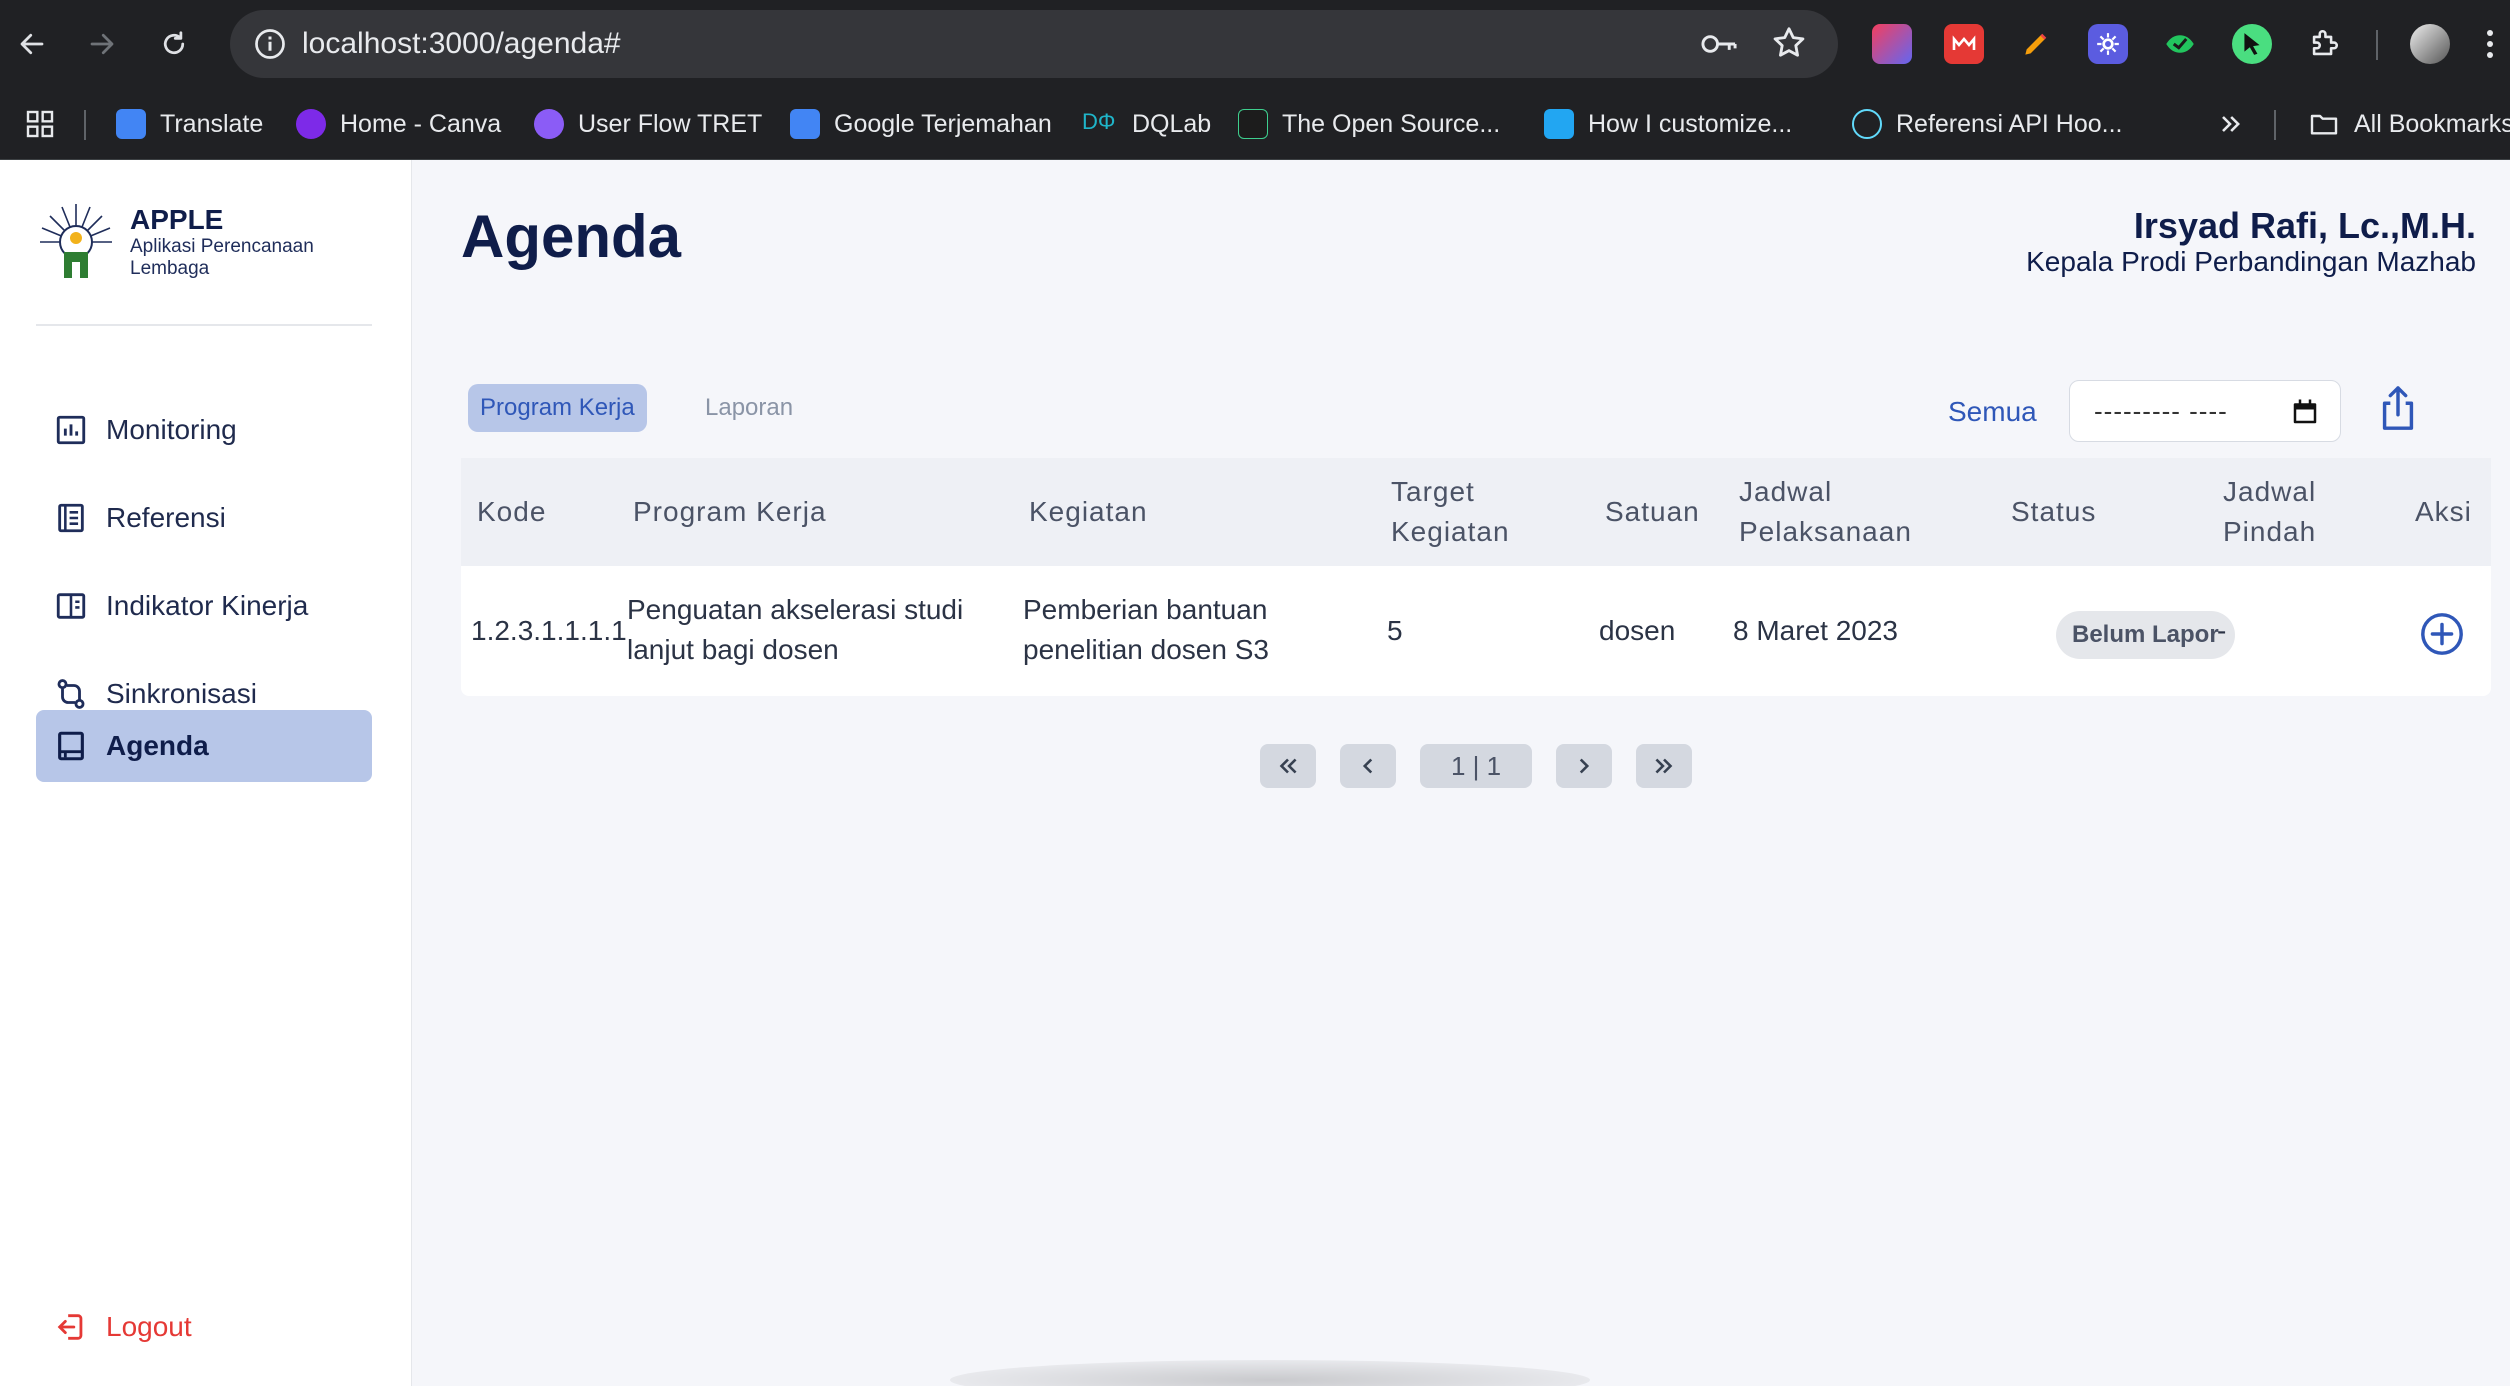 Image resolution: width=2510 pixels, height=1386 pixels. What do you see at coordinates (549, 124) in the screenshot?
I see `userflow-icon` at bounding box center [549, 124].